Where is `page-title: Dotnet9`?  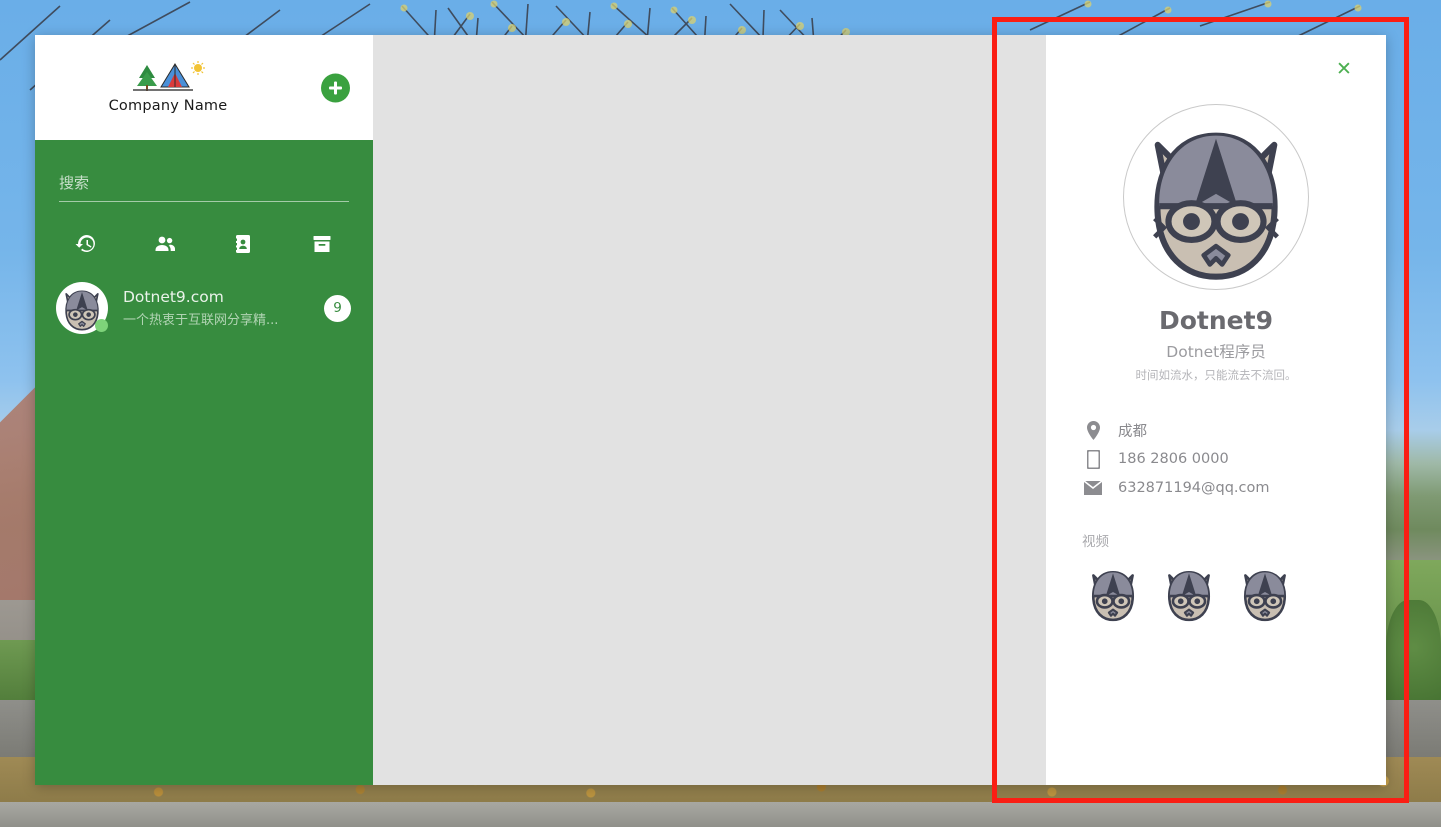
page-title: Dotnet9 is located at coordinates (1216, 320).